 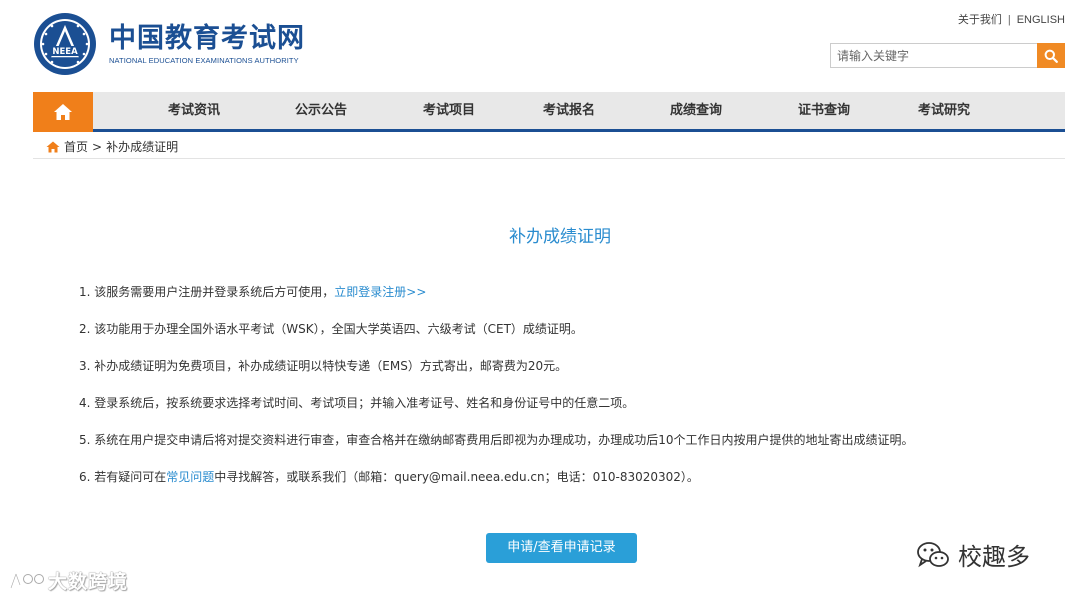 I want to click on logo-badge-text: NEEA, so click(x=65, y=52).